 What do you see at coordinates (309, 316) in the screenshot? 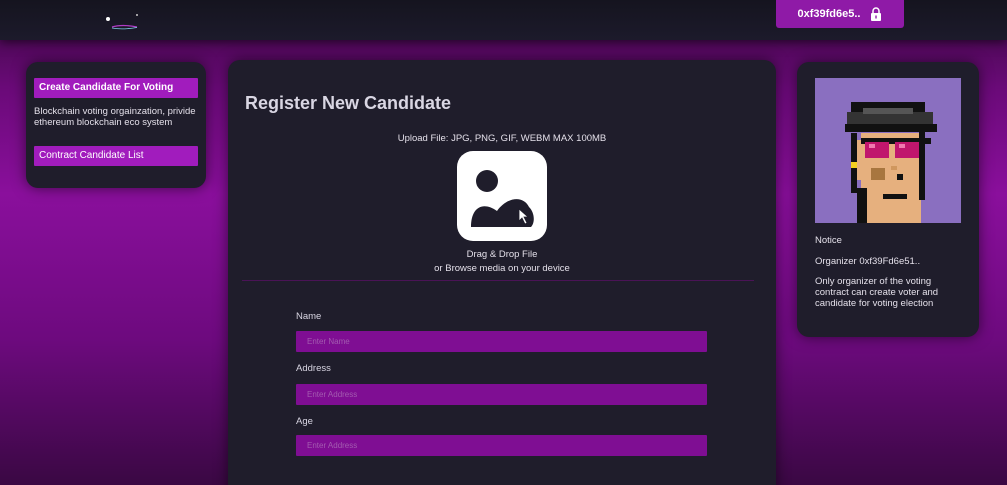
I see `name-label: Name` at bounding box center [309, 316].